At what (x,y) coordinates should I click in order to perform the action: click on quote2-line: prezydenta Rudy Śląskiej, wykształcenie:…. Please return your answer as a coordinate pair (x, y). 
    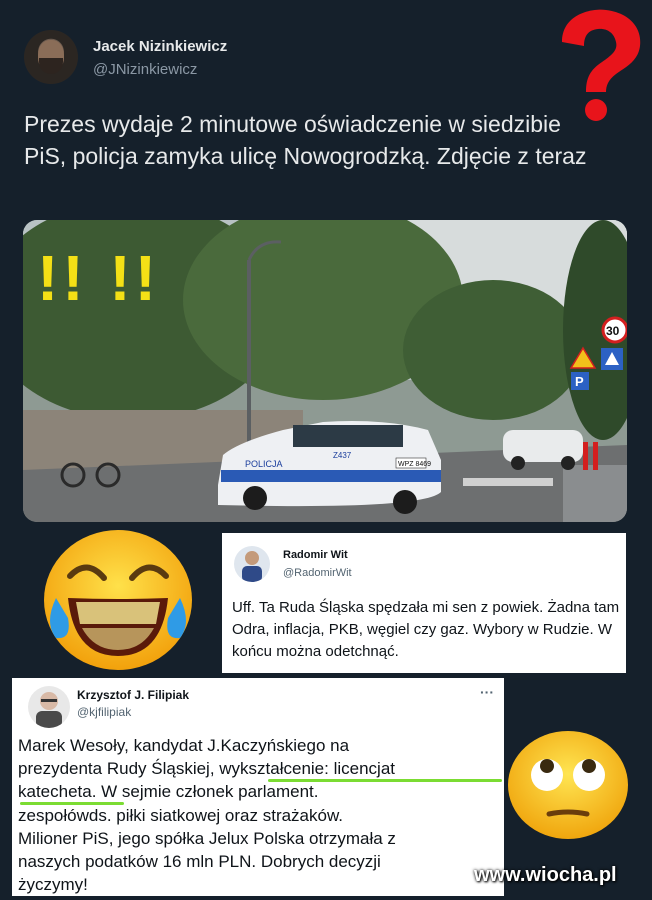
    Looking at the image, I should click on (207, 769).